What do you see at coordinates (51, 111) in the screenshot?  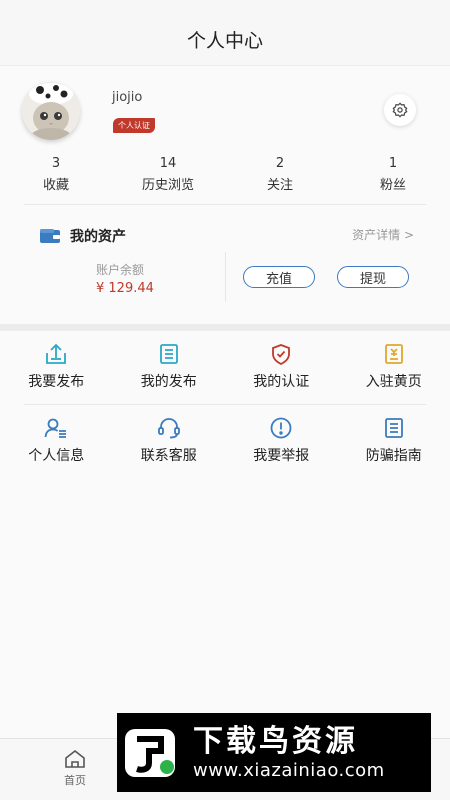 I see `avatar` at bounding box center [51, 111].